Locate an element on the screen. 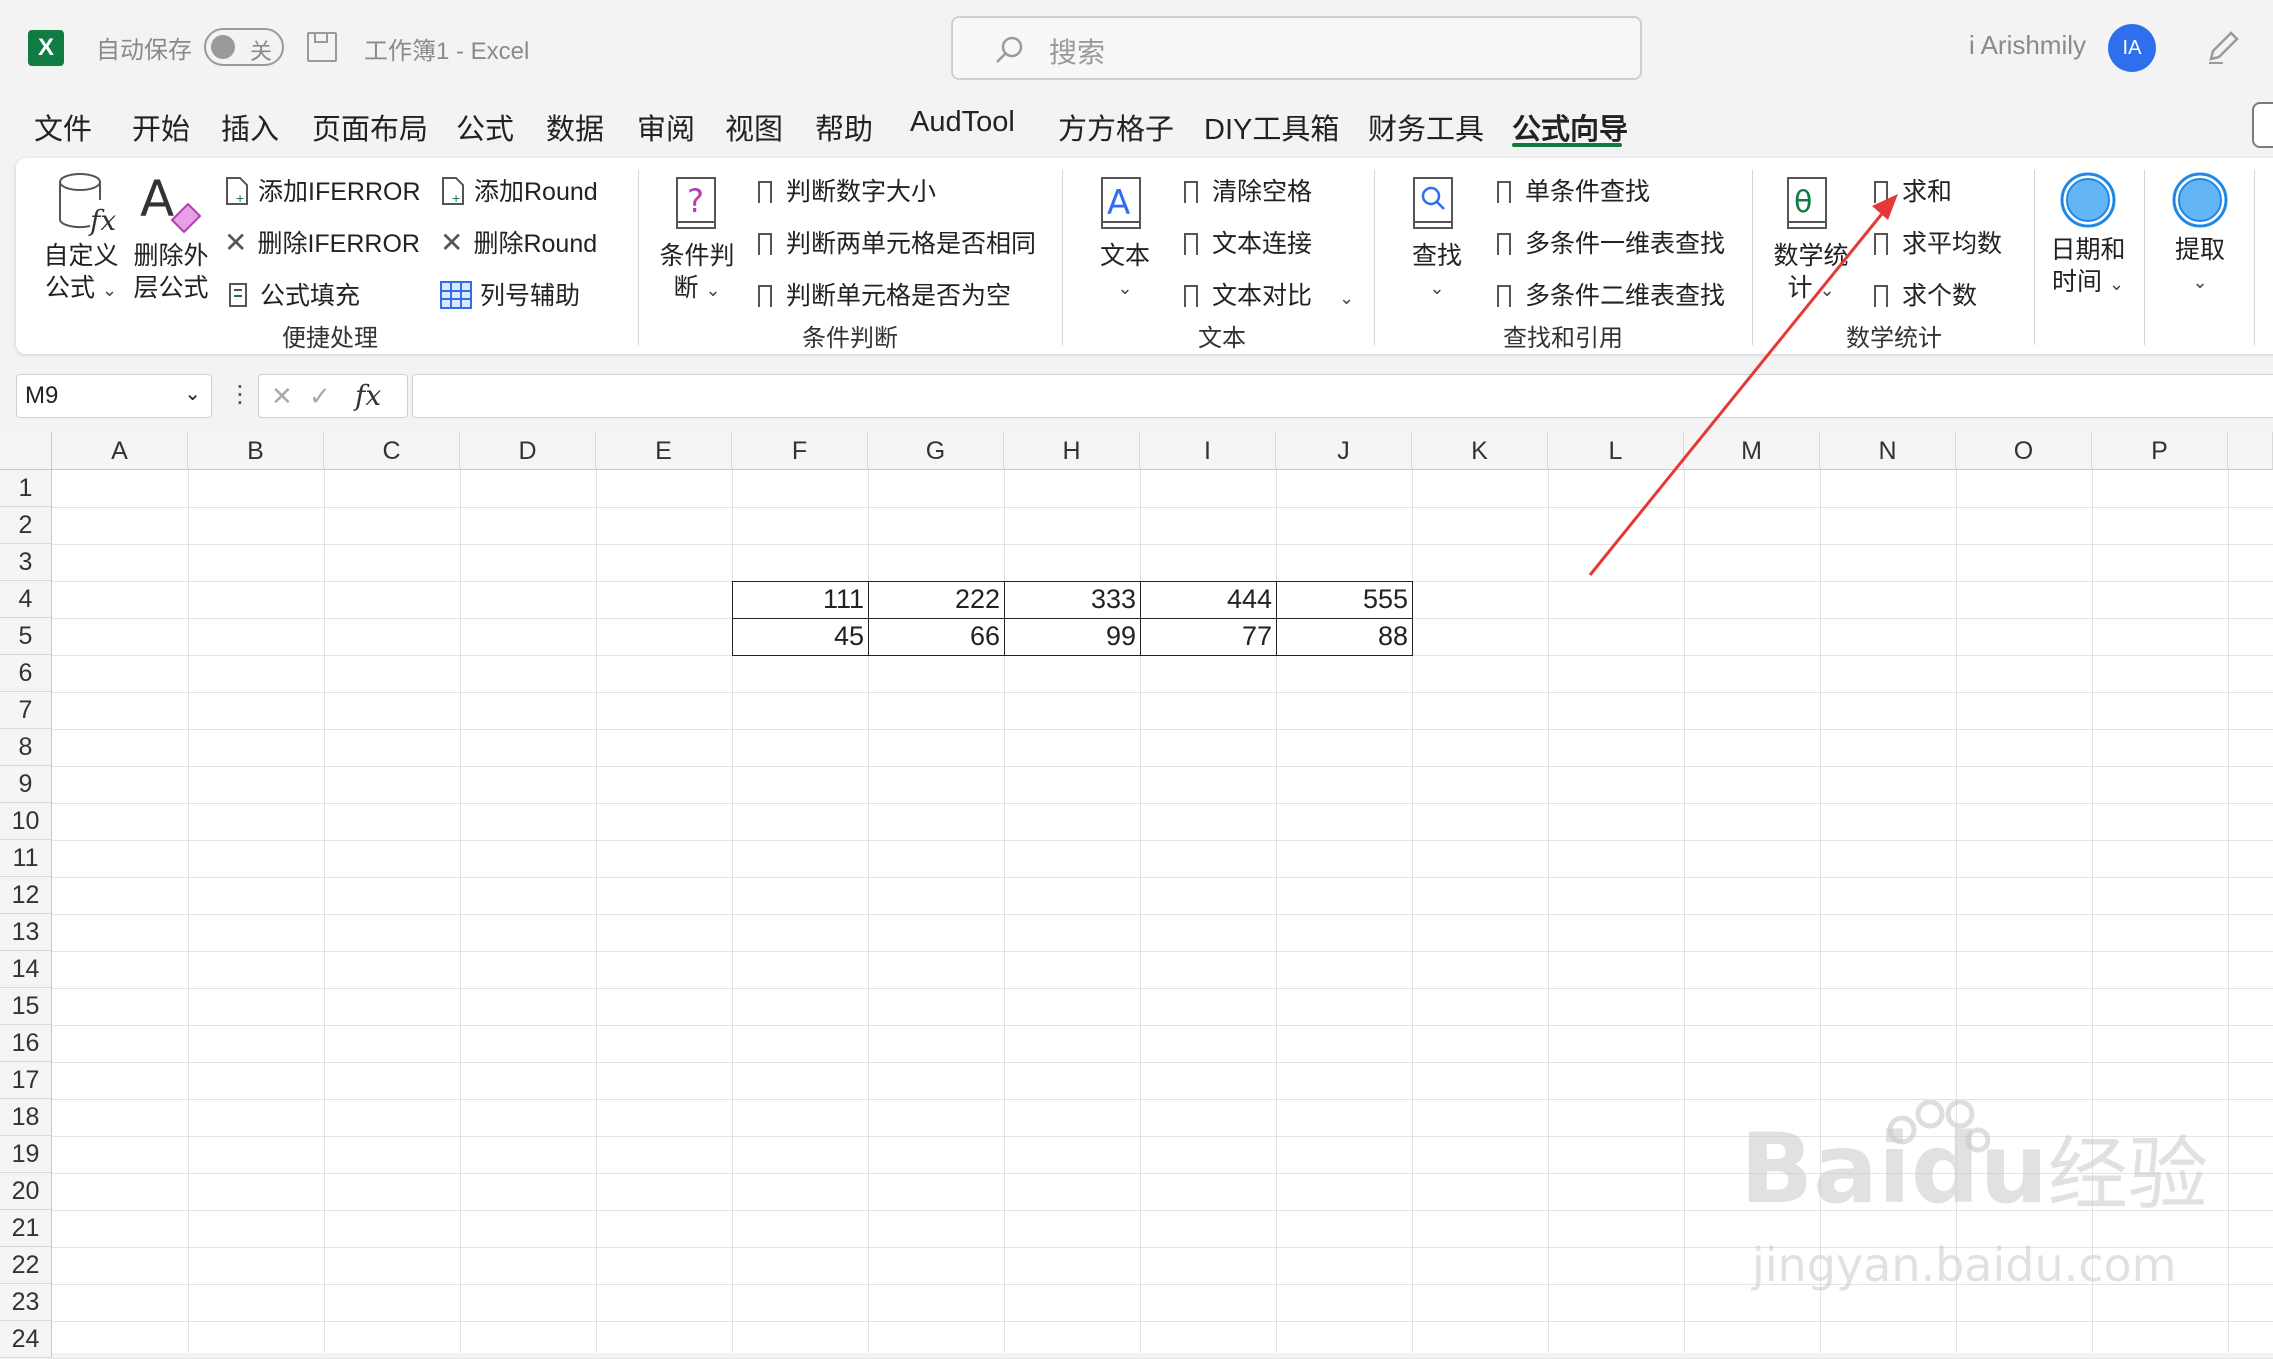 The height and width of the screenshot is (1359, 2273). row-header-19: 19 is located at coordinates (26, 1154).